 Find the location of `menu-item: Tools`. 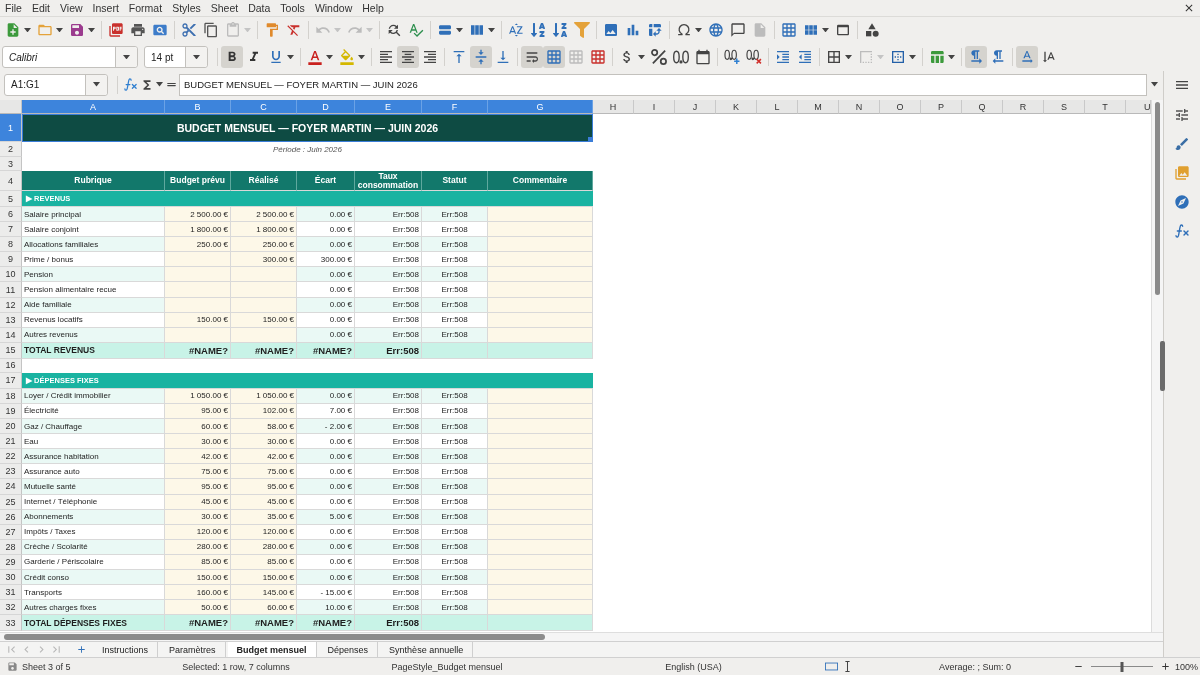

menu-item: Tools is located at coordinates (292, 8).